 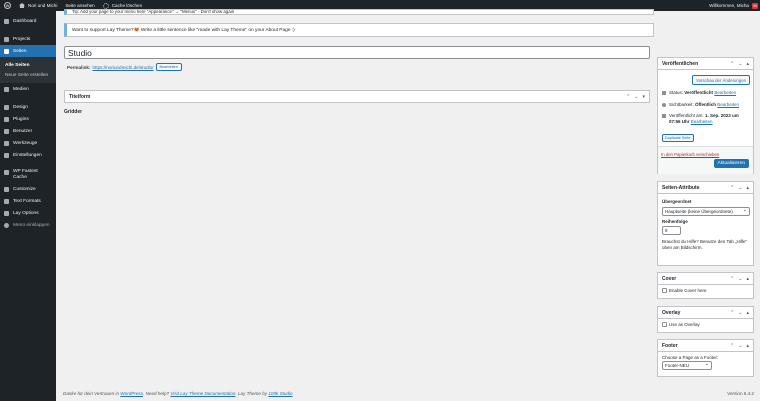 I want to click on menu-wp-fastest-cache: WP Fastest Cache, so click(x=28, y=175).